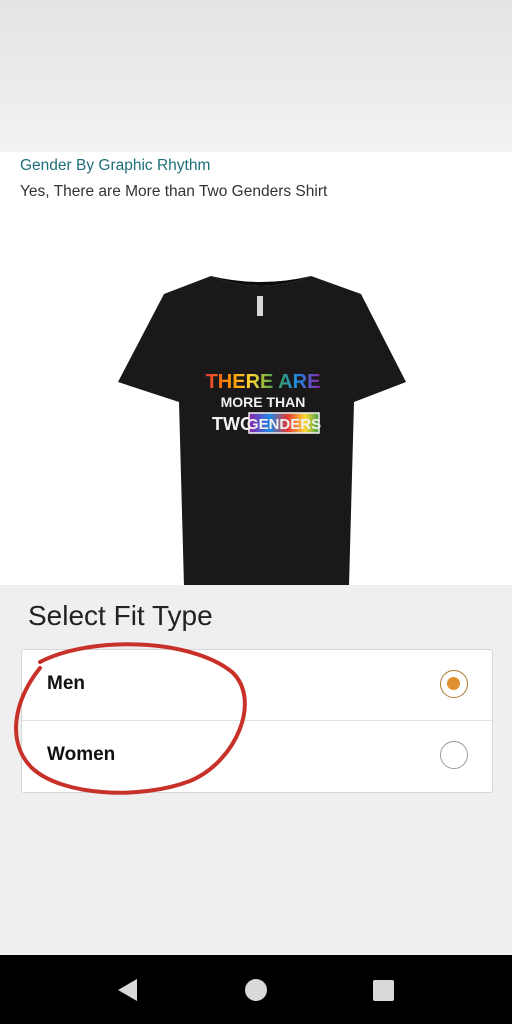  Describe the element at coordinates (263, 382) in the screenshot. I see `shirt-print-line1: THERE ARE` at that location.